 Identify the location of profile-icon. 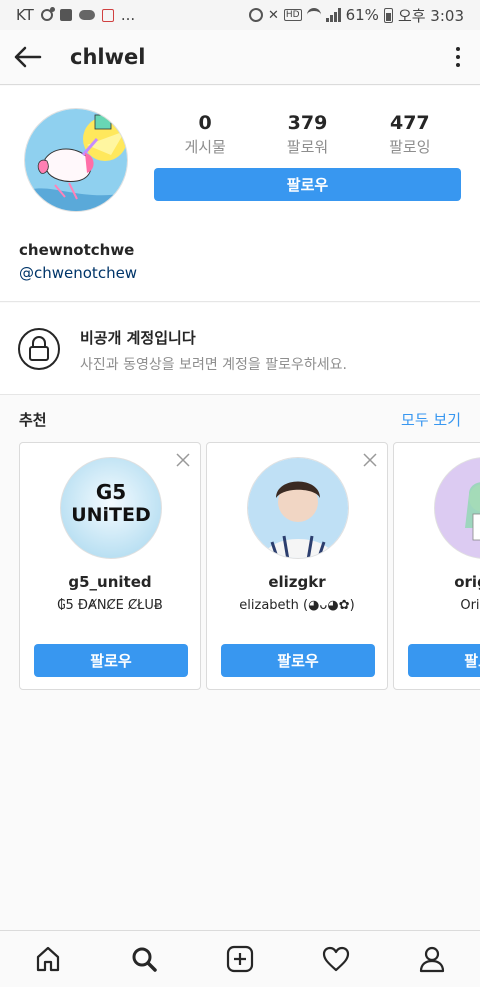
(432, 959).